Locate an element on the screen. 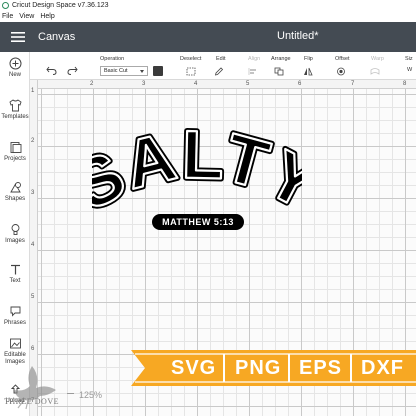  sidebar-item-templates: Templates is located at coordinates (15, 109).